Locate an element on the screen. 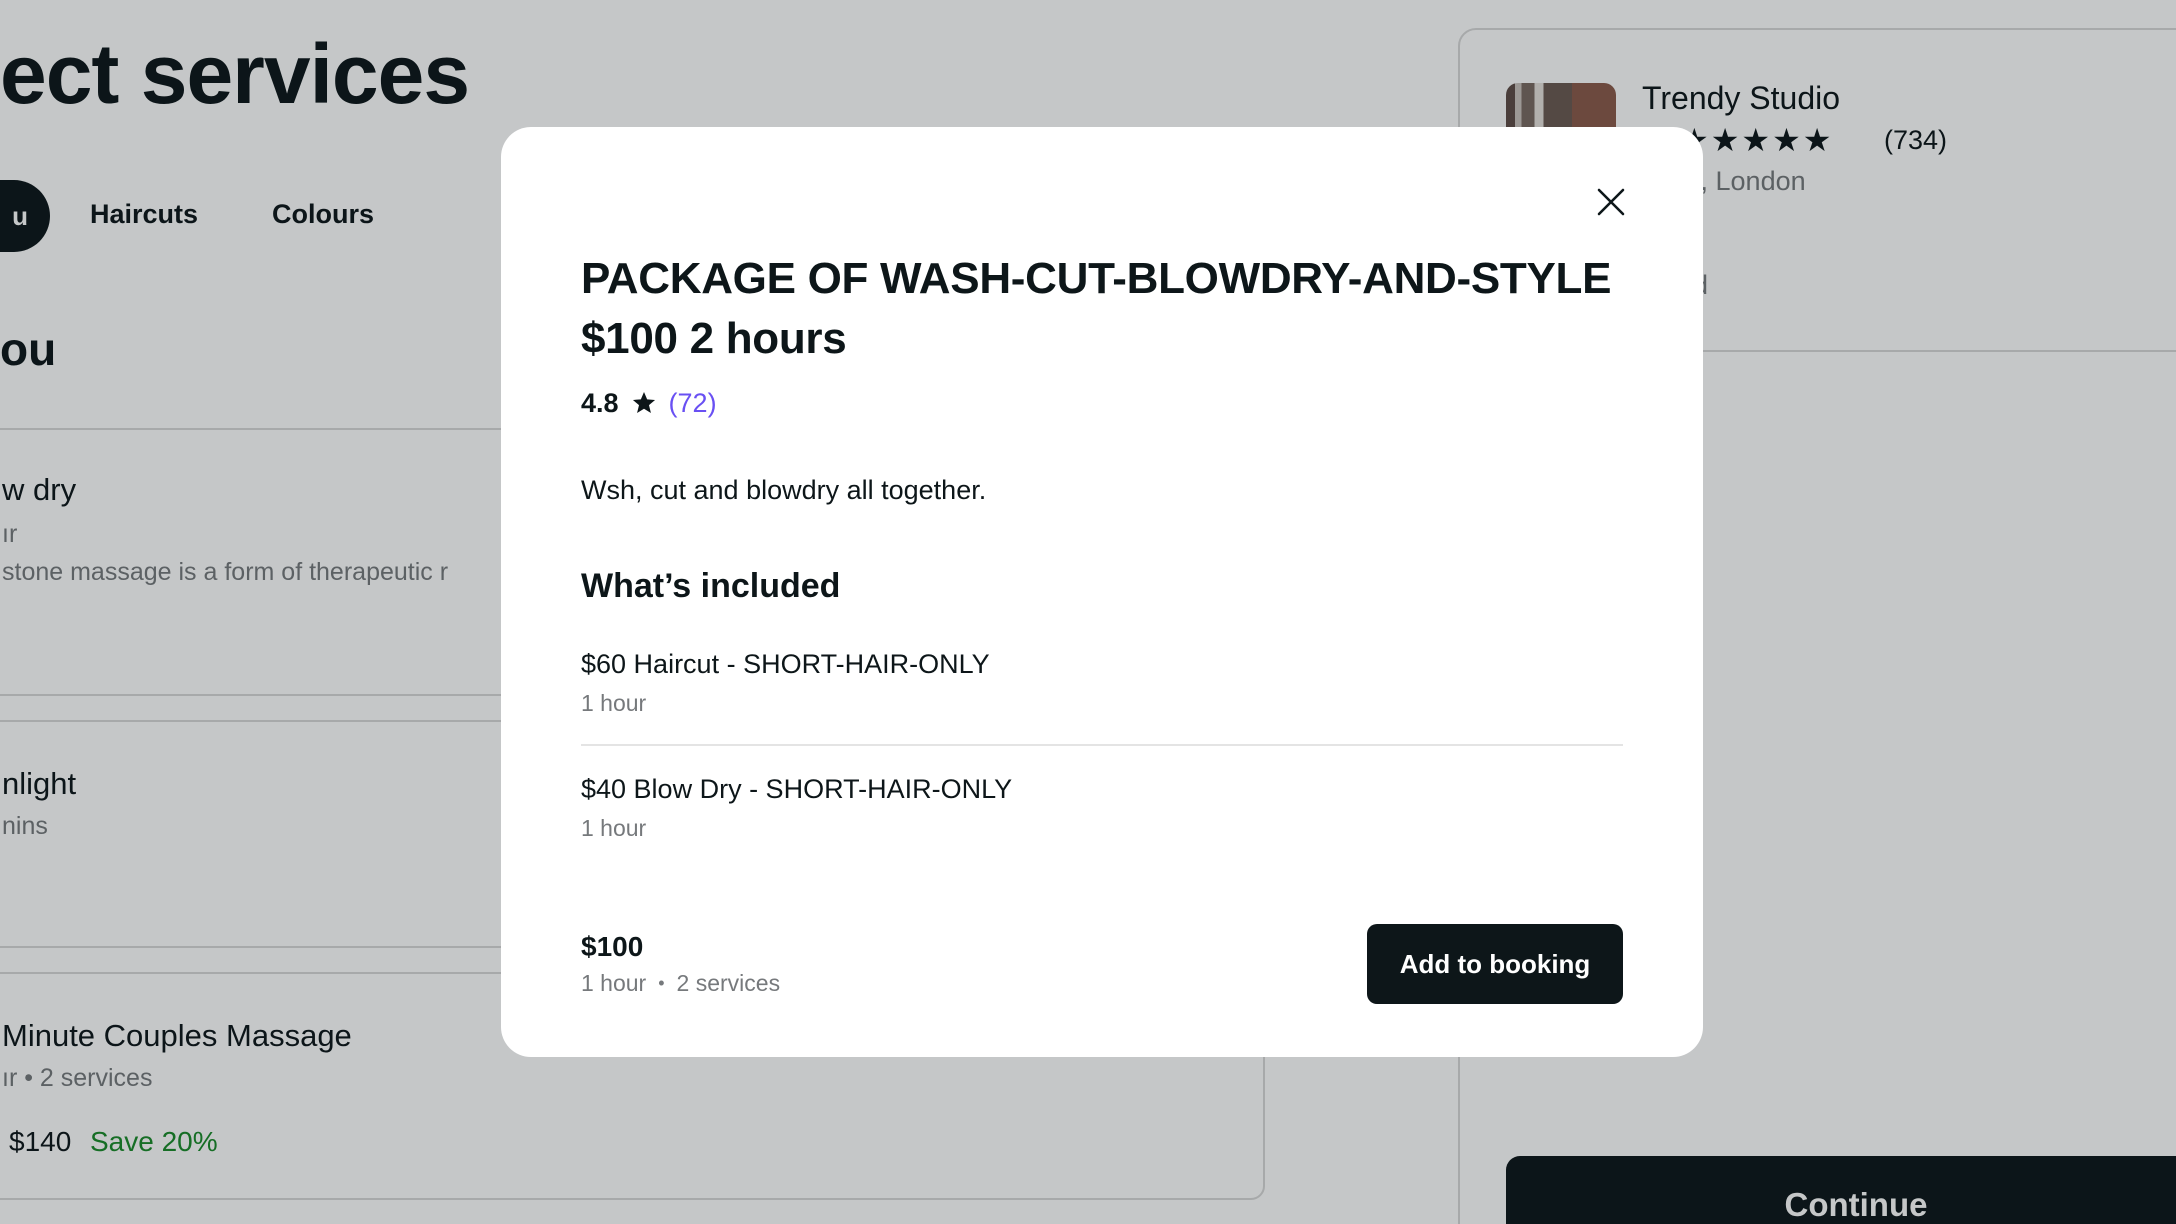 This screenshot has height=1224, width=2176. included-service-item: $60 Haircut - SHORT-HAIR-ONLY 1 hour is located at coordinates (1102, 683).